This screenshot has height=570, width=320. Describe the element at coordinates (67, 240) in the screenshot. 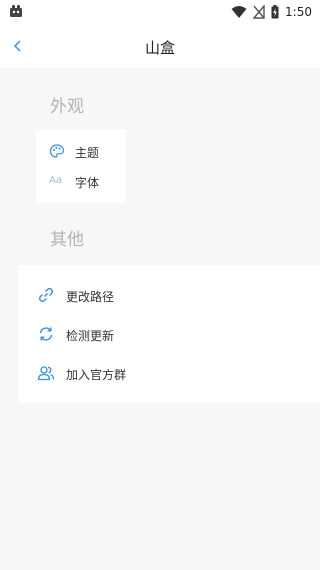

I see `section-title-other: 其他` at that location.